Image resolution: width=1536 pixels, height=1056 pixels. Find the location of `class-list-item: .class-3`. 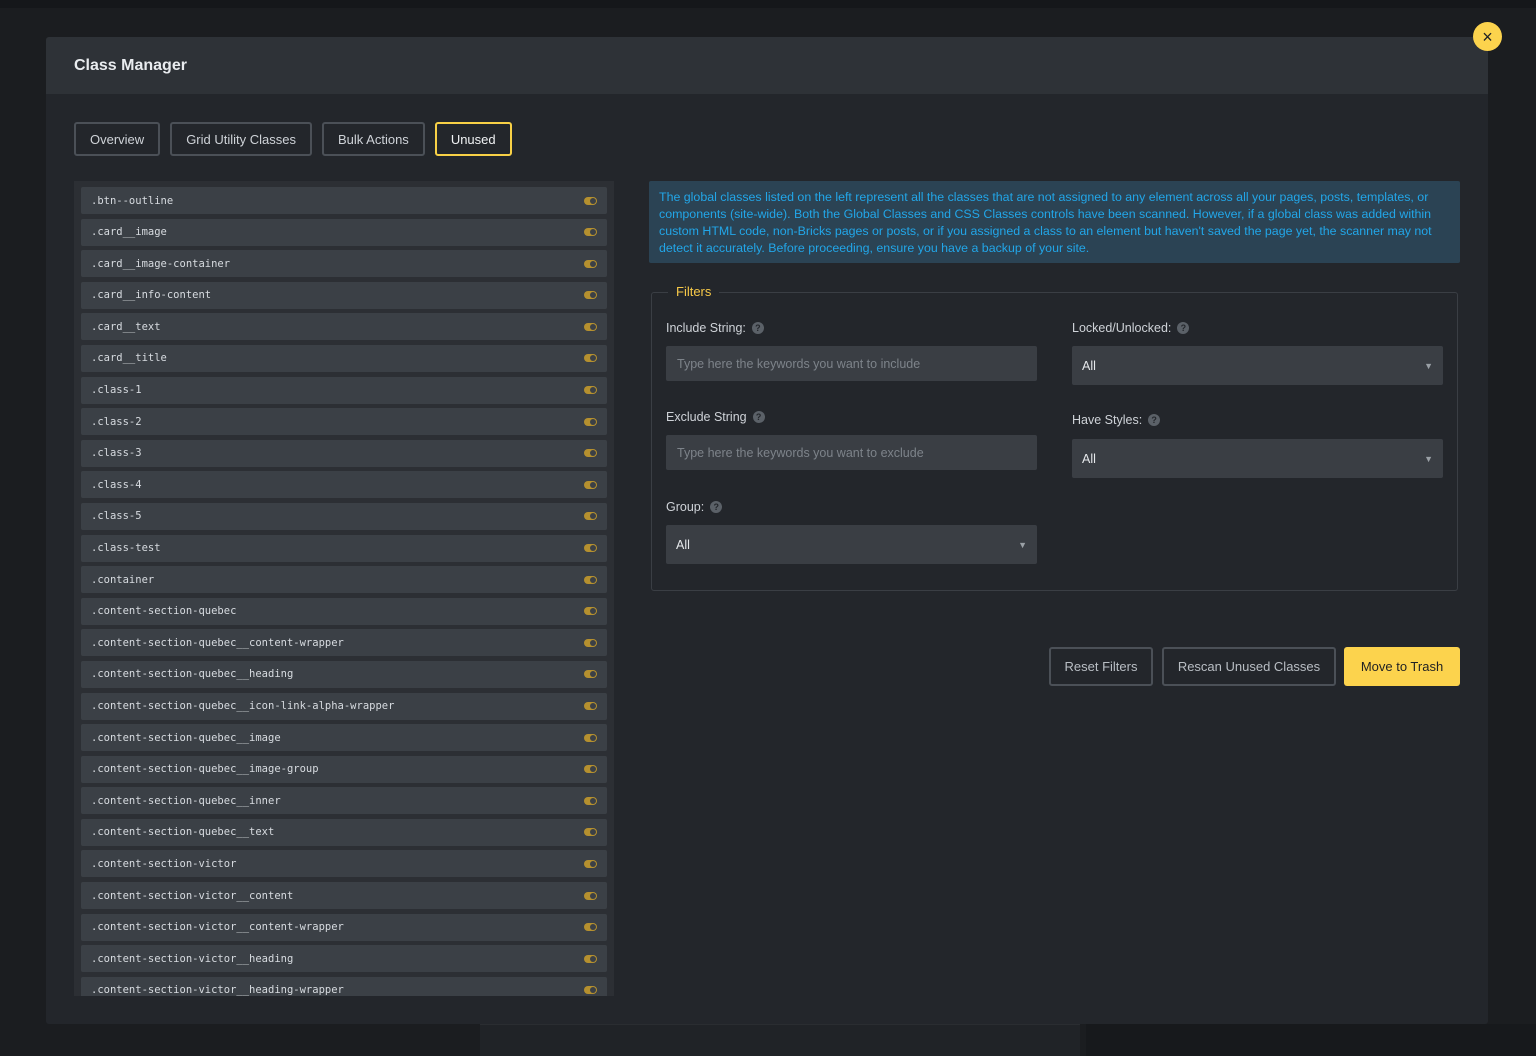

class-list-item: .class-3 is located at coordinates (344, 453).